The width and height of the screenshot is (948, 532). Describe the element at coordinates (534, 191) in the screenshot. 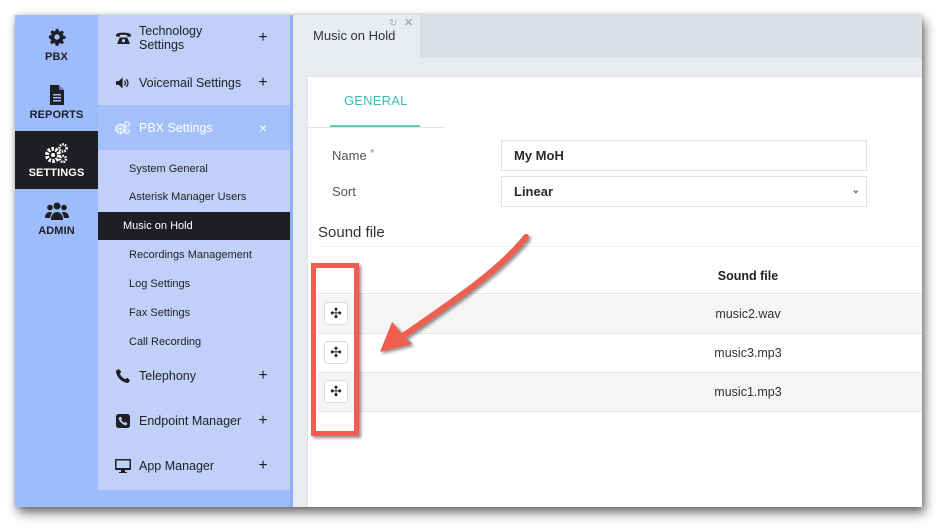

I see `sort-value: Linear` at that location.